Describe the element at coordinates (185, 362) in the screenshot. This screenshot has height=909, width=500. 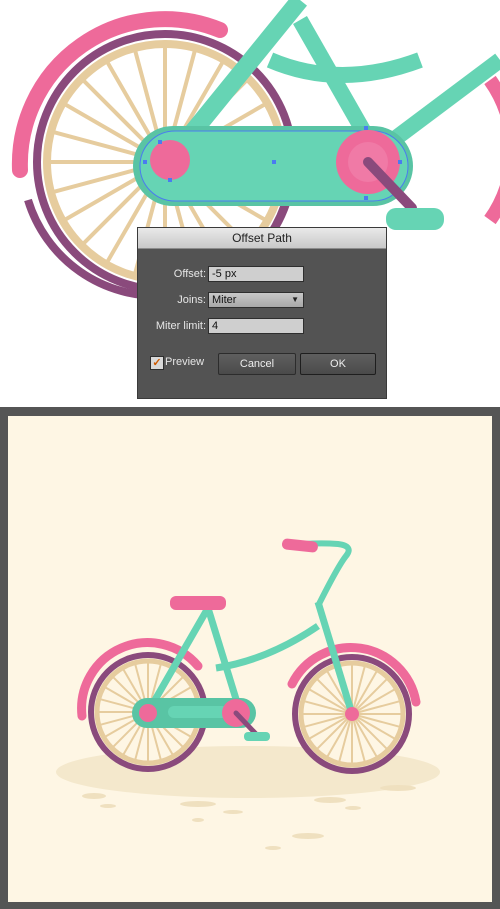
I see `preview-label: Preview` at that location.